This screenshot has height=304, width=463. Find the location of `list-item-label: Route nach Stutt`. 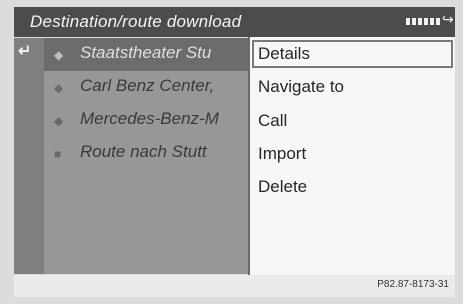

list-item-label: Route nach Stutt is located at coordinates (143, 151).